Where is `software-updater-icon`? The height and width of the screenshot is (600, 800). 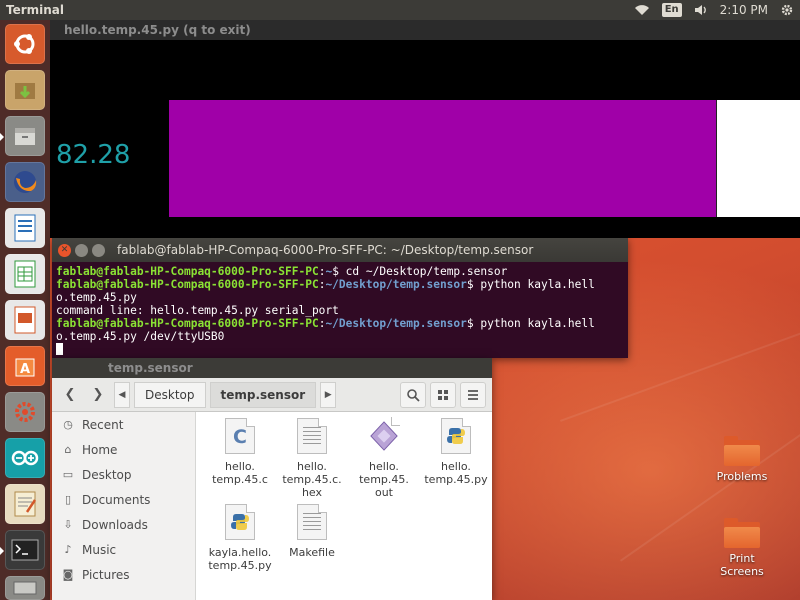 software-updater-icon is located at coordinates (25, 90).